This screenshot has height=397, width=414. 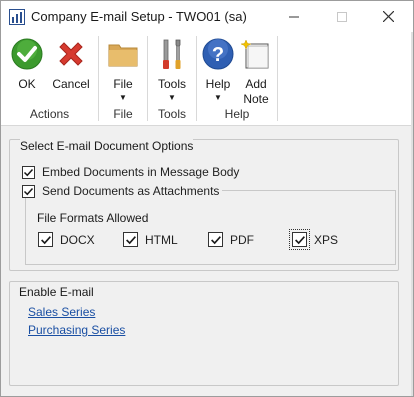 I want to click on ribbon-group-actions: OK Cancel Actions, so click(x=49, y=78).